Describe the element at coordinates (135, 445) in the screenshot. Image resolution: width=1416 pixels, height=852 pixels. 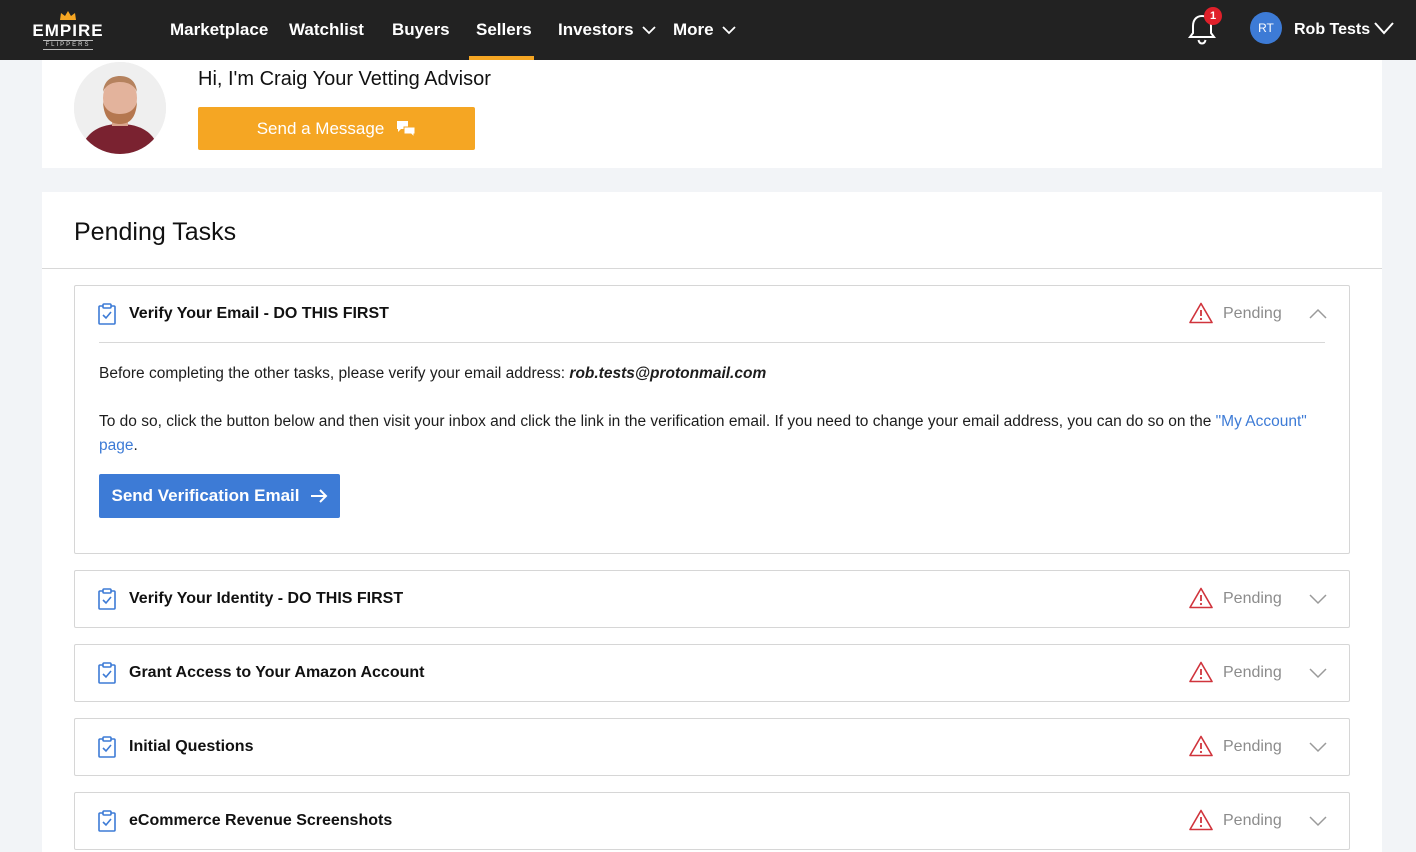
I see `steps-text-end: .` at that location.